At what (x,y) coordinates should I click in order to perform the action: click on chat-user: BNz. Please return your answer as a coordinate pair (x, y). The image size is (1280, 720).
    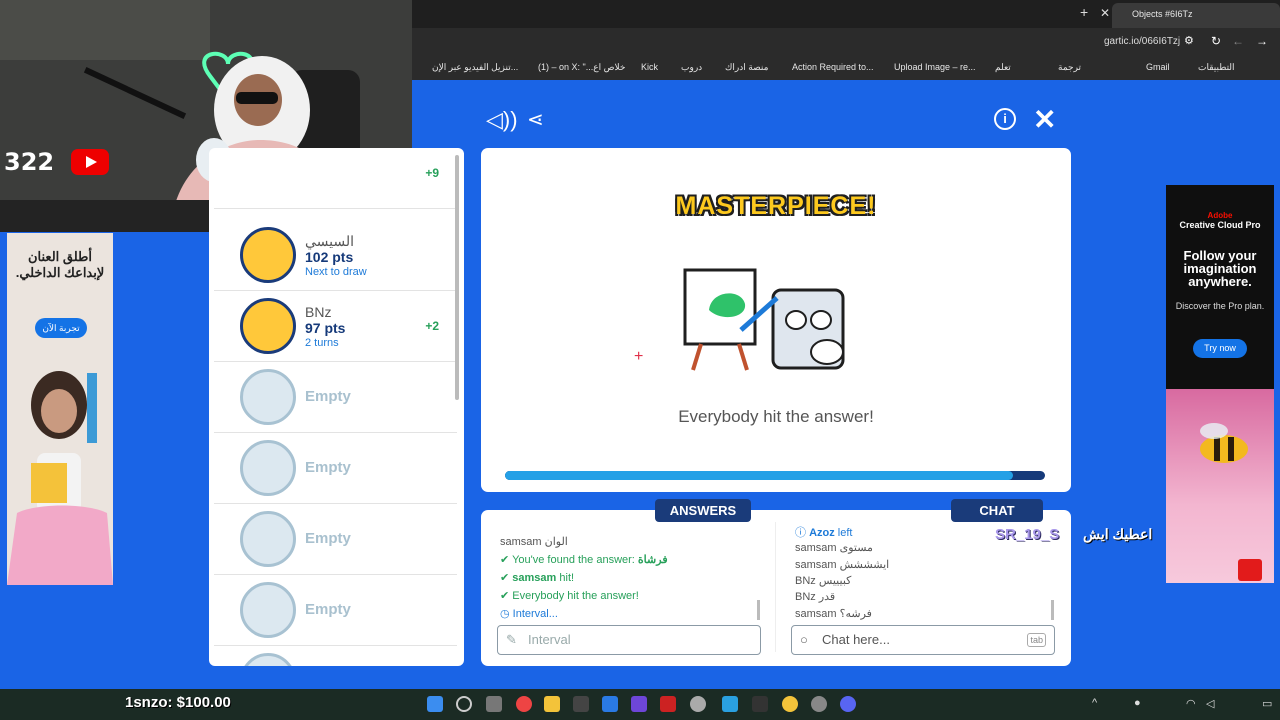
    Looking at the image, I should click on (805, 581).